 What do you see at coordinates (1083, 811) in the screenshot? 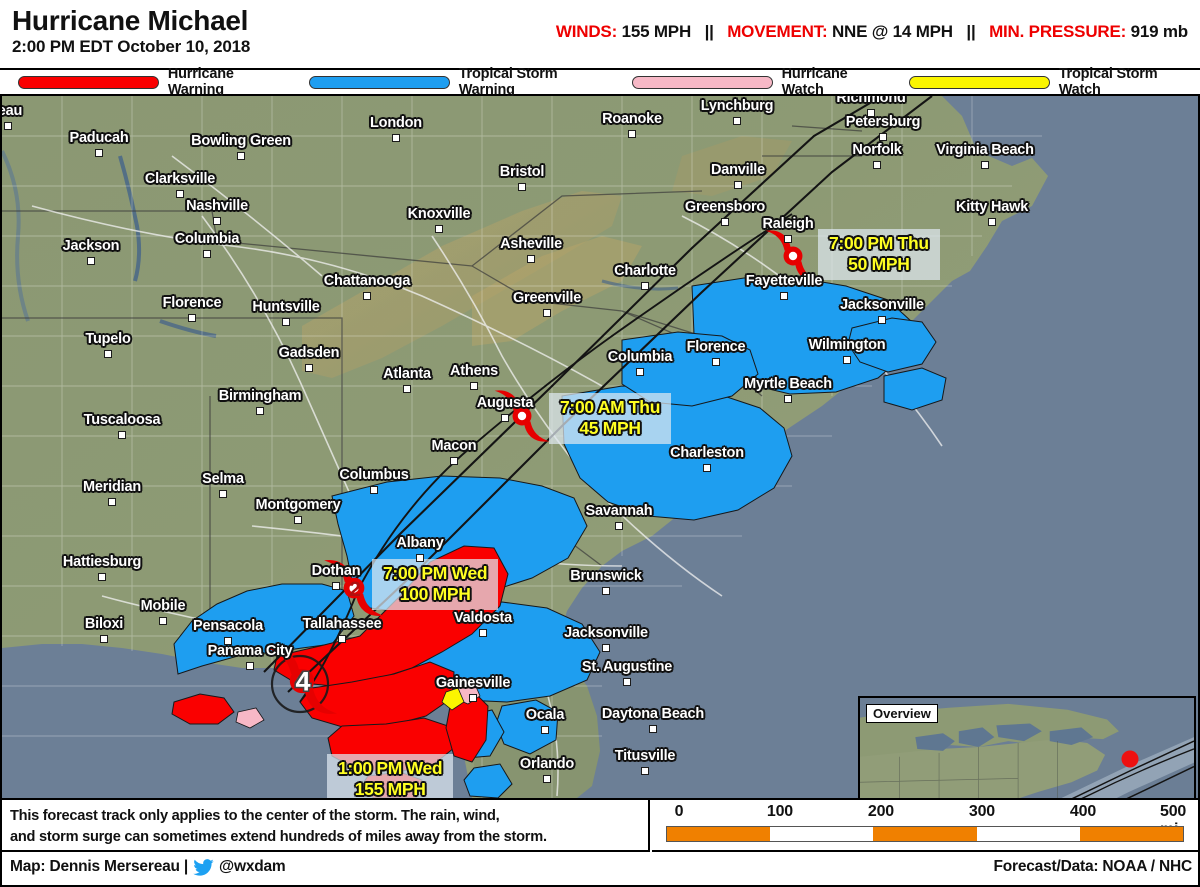
I see `scale-tick: 400` at bounding box center [1083, 811].